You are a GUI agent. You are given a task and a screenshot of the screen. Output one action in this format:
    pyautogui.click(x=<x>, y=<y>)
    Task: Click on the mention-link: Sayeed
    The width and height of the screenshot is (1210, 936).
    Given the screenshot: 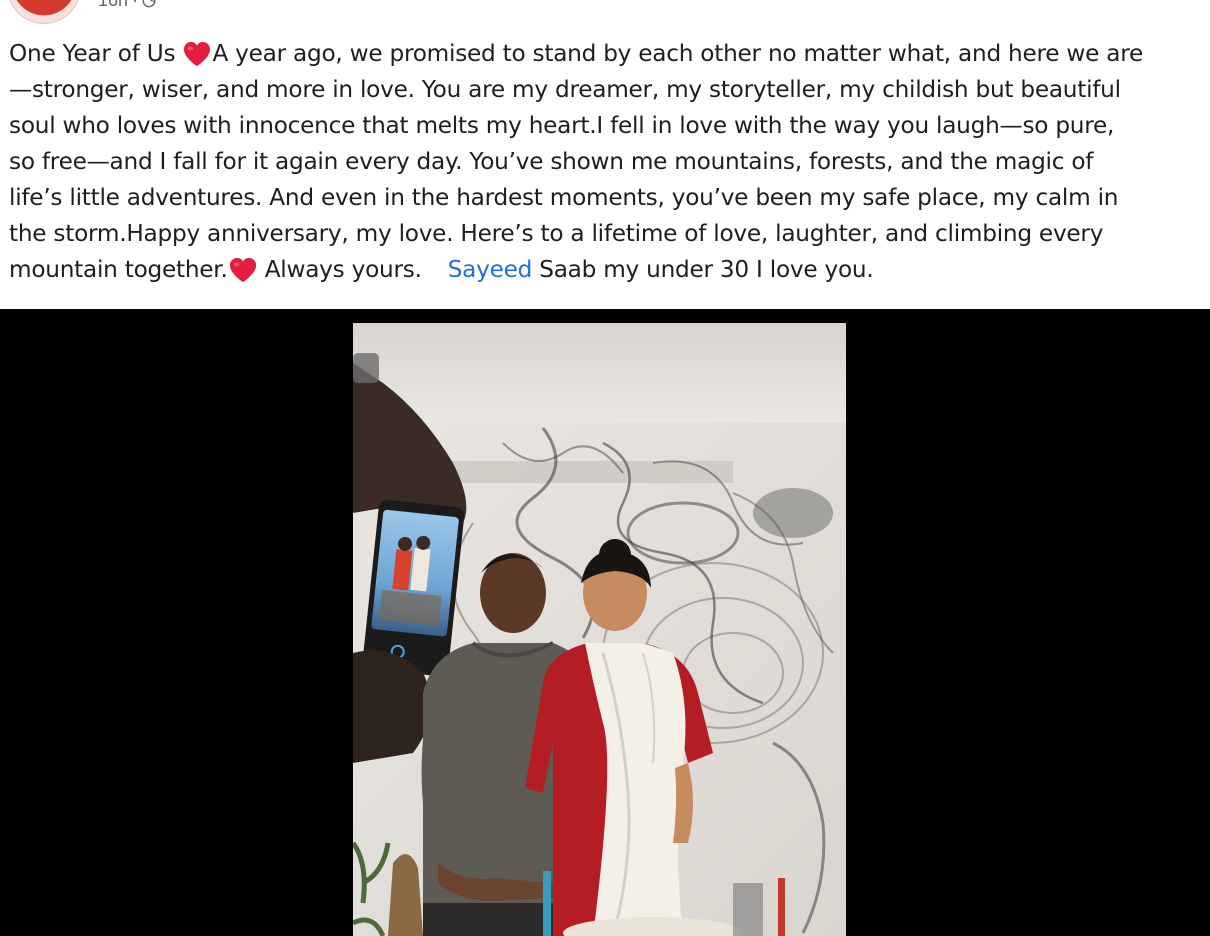 What is the action you would take?
    pyautogui.click(x=490, y=269)
    